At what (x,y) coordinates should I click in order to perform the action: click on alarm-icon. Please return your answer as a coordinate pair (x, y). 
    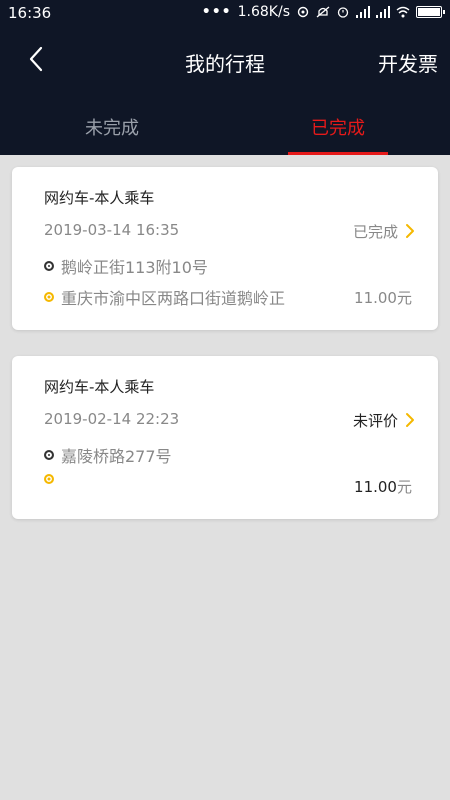
    Looking at the image, I should click on (343, 12).